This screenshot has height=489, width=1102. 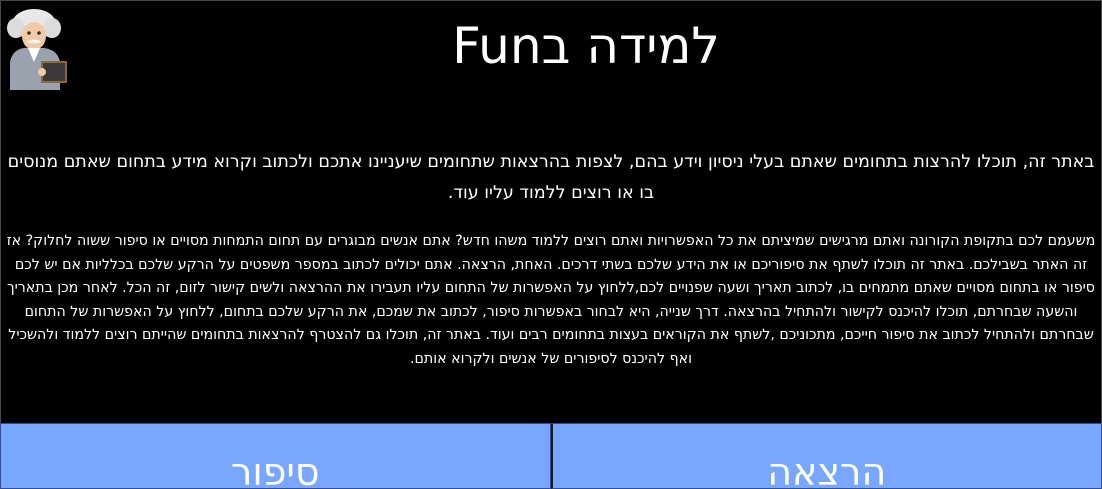 What do you see at coordinates (586, 46) in the screenshot?
I see `page-title: למידה בFun` at bounding box center [586, 46].